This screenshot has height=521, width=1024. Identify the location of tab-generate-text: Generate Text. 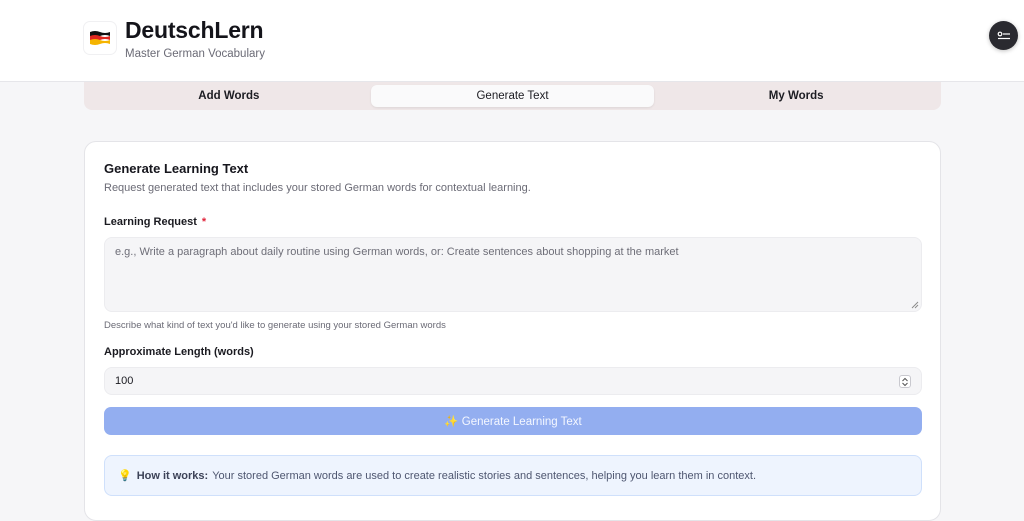
(512, 96).